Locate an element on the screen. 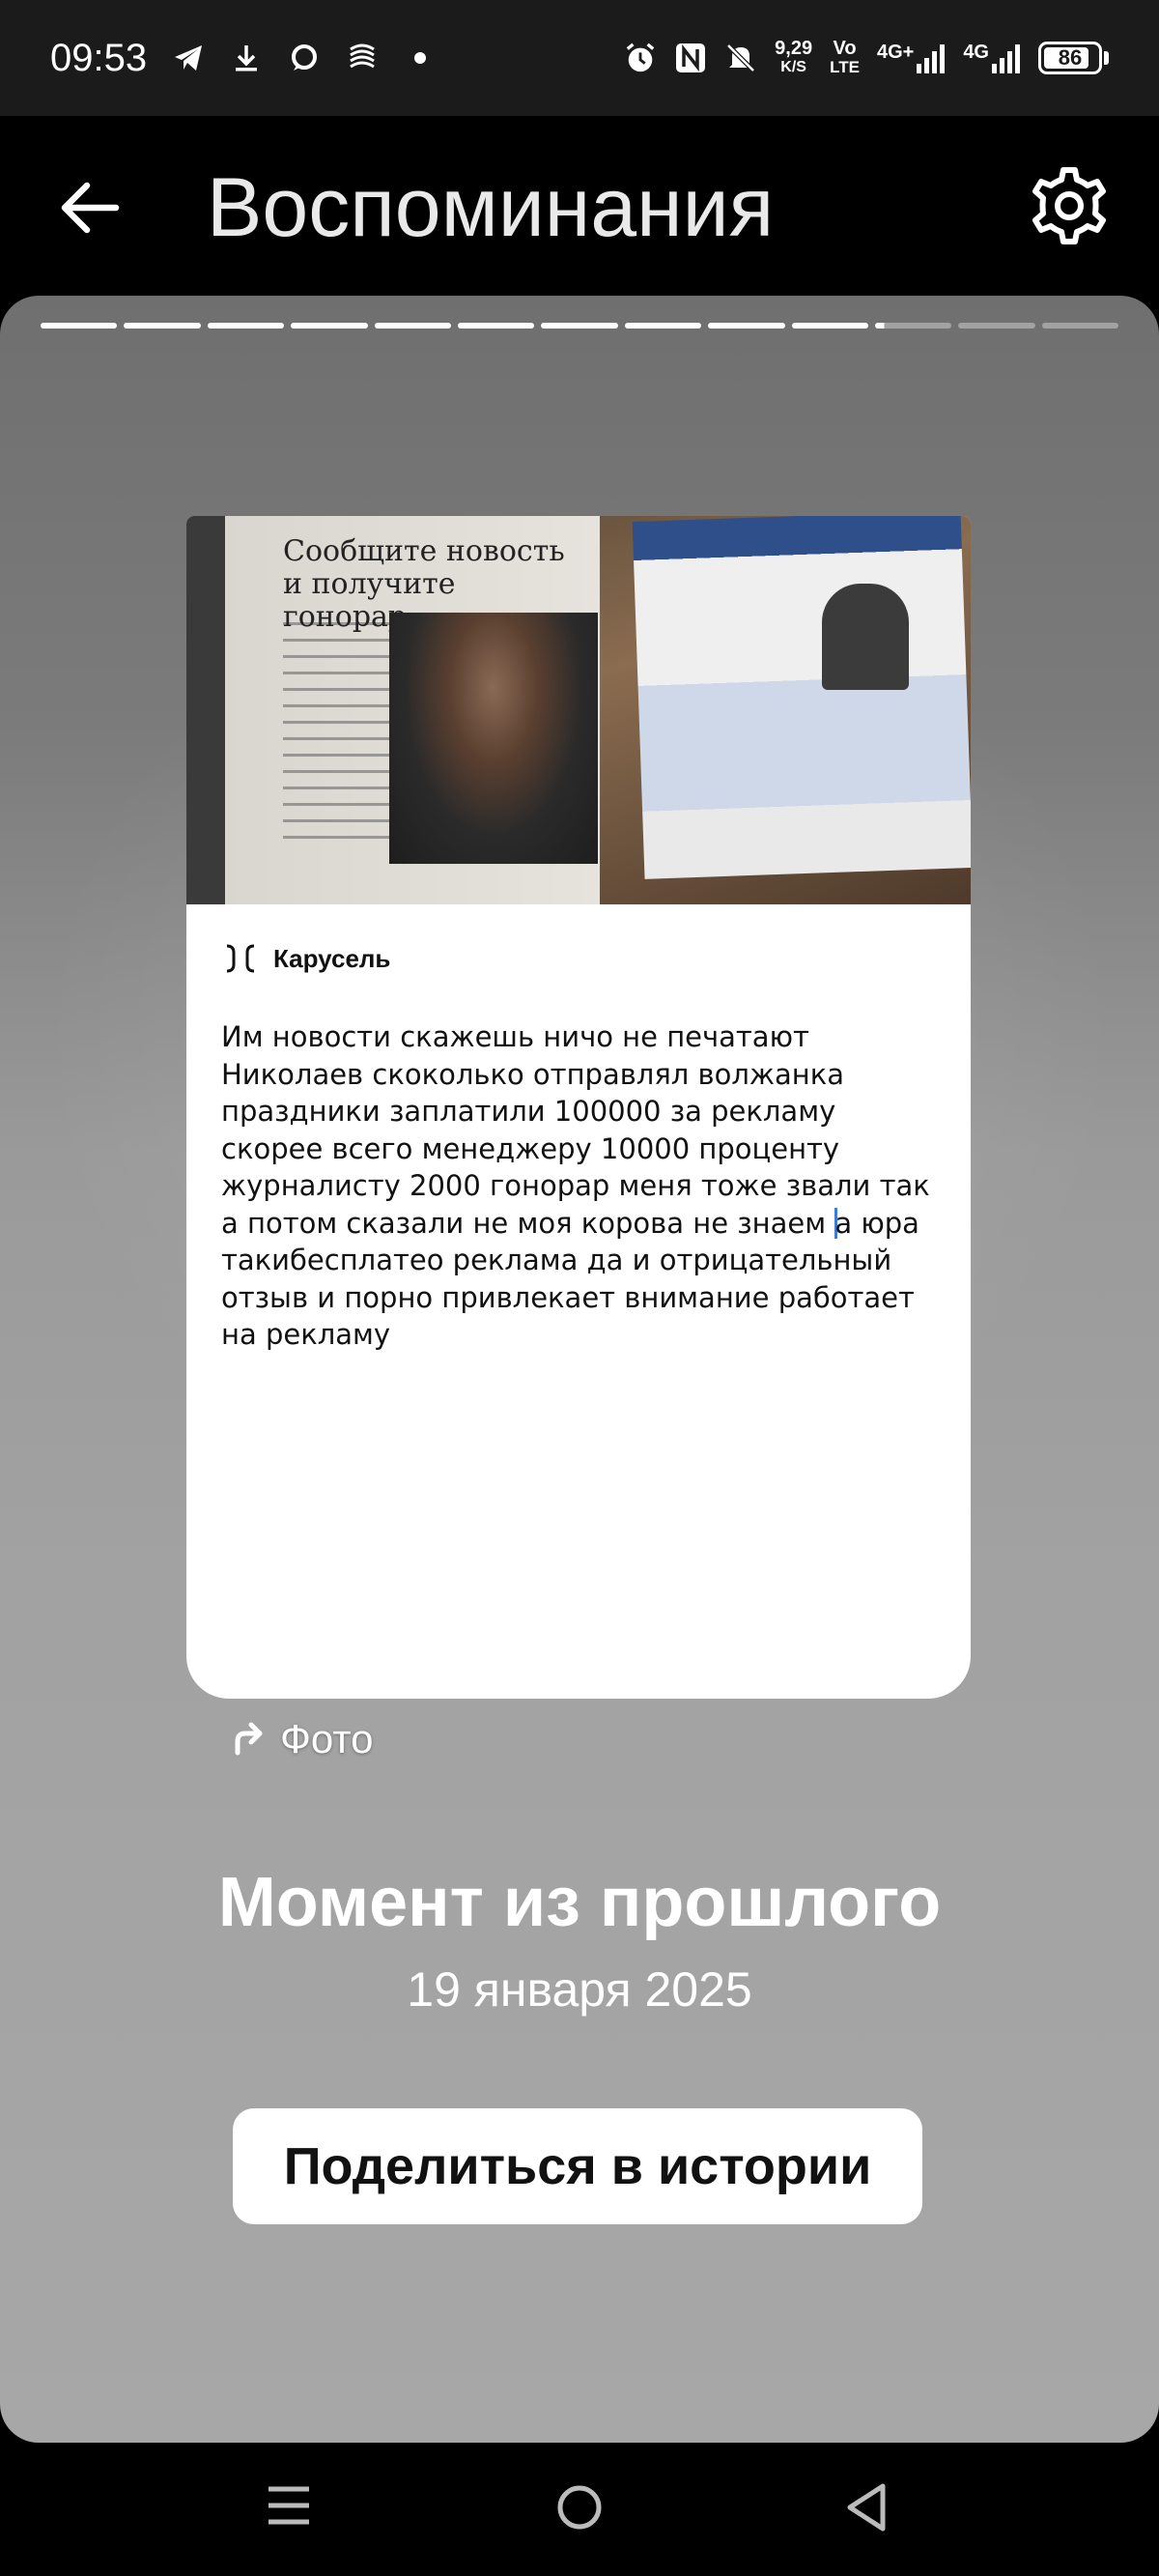 The width and height of the screenshot is (1159, 2576). nfc-icon is located at coordinates (690, 58).